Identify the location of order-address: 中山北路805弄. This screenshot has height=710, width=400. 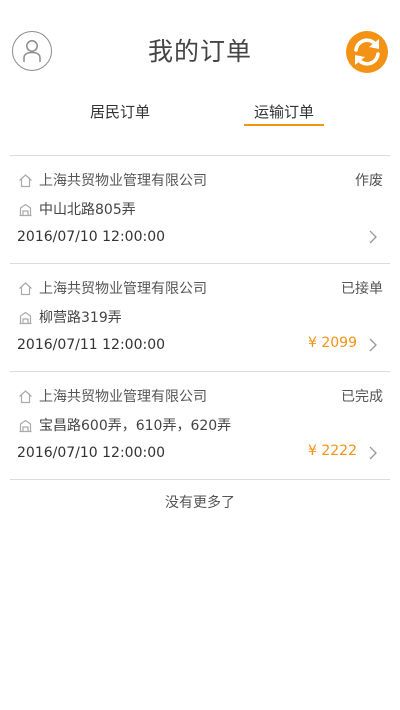
(87, 210).